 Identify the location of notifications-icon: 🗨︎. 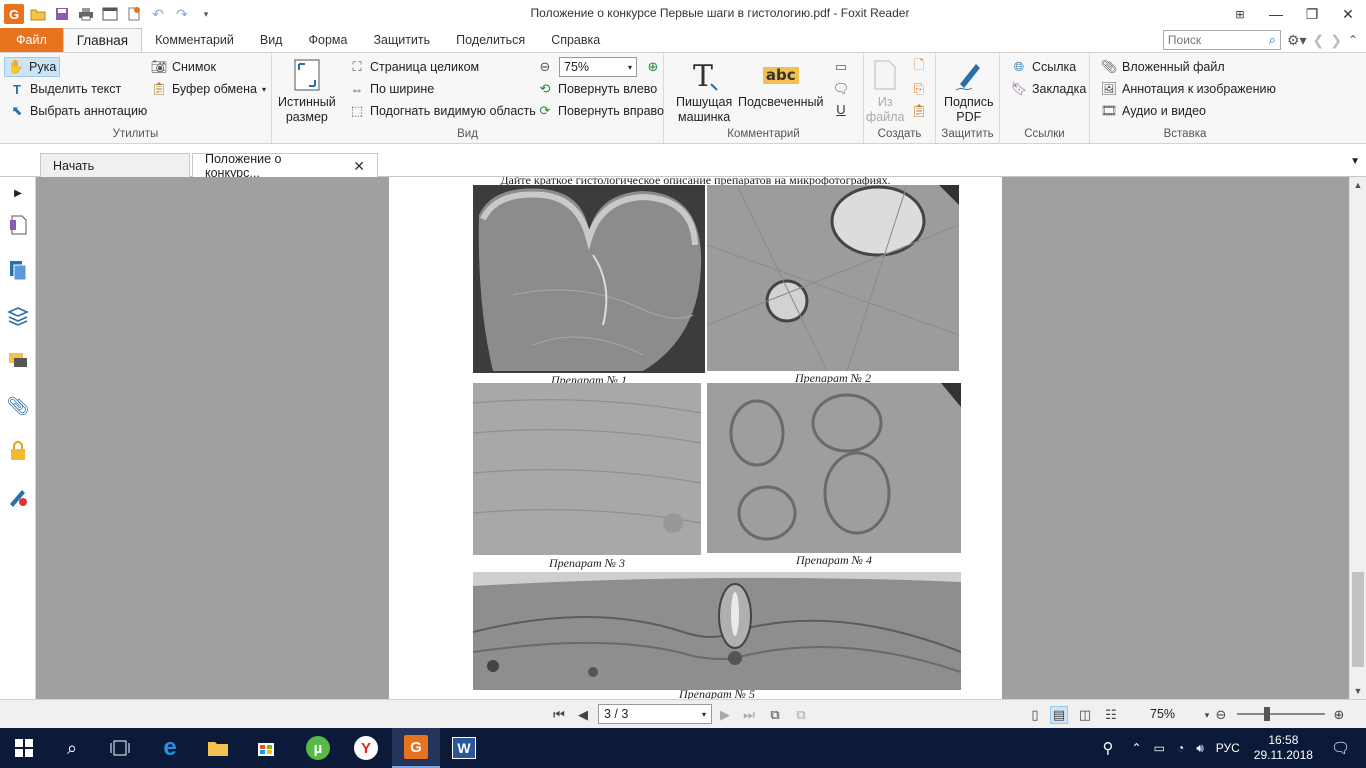
(1343, 748).